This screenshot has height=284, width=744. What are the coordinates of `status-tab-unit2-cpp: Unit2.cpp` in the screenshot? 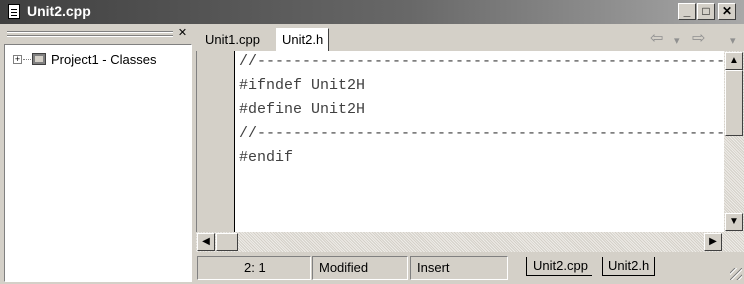 It's located at (559, 266).